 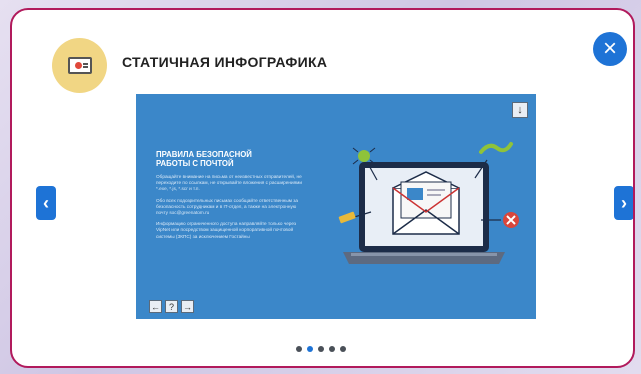 What do you see at coordinates (79, 65) in the screenshot?
I see `presentation-screen-icon` at bounding box center [79, 65].